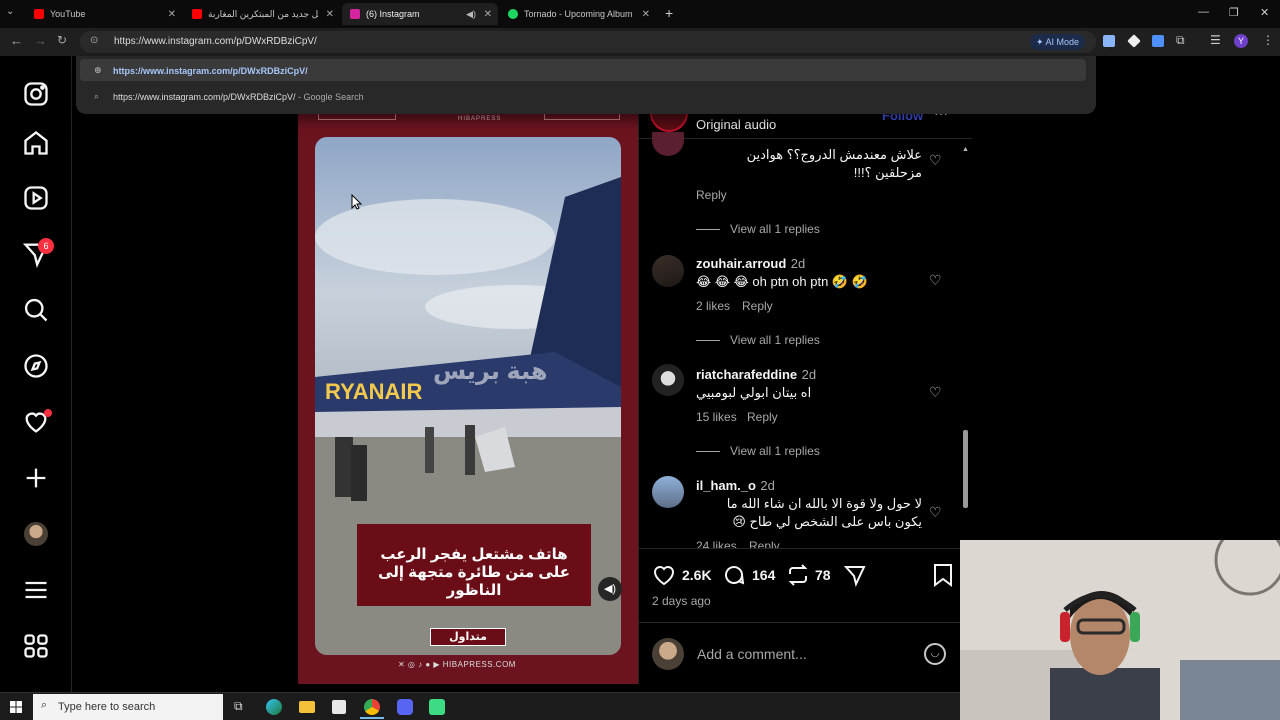 The height and width of the screenshot is (720, 1280). What do you see at coordinates (513, 14) in the screenshot?
I see `spotify-favicon-icon` at bounding box center [513, 14].